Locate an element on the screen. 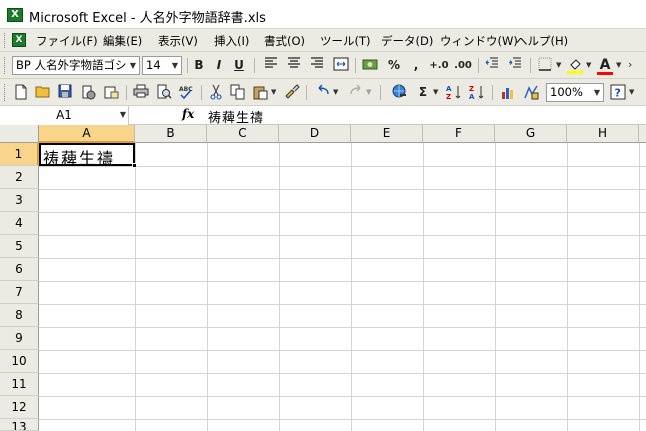  column-header-h: H is located at coordinates (603, 134).